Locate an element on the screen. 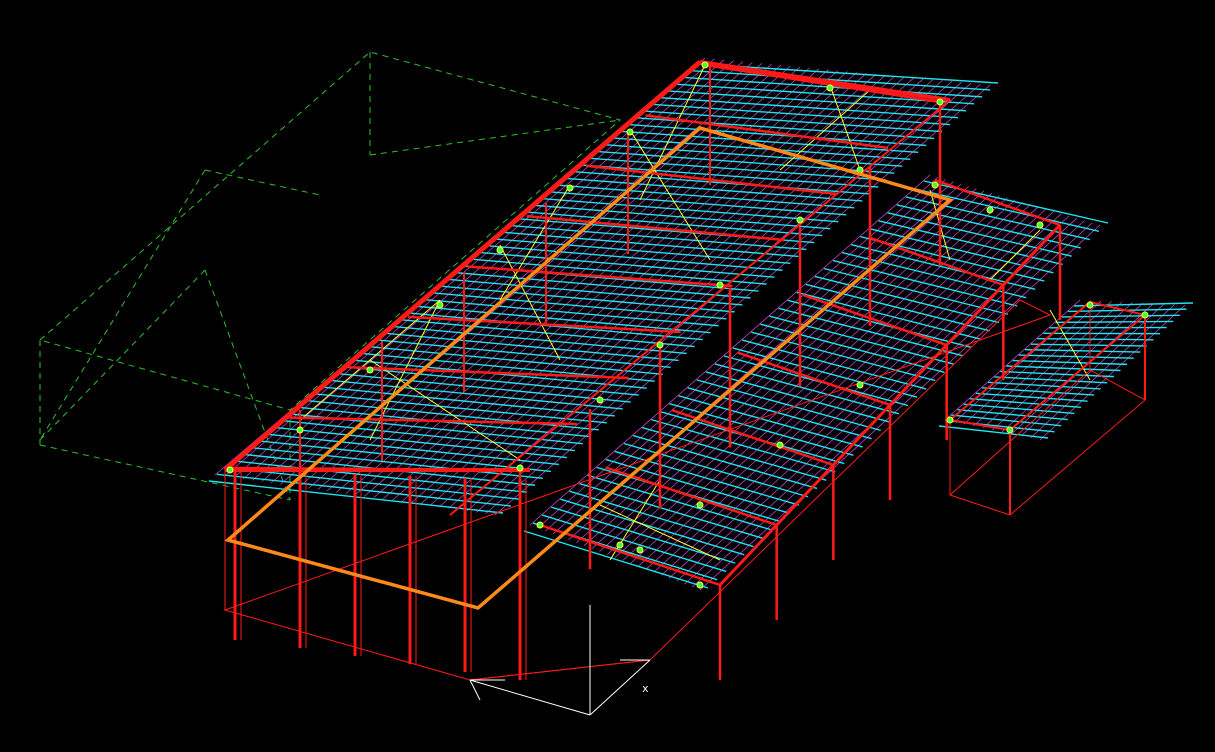 The image size is (1215, 752). y-axis-line is located at coordinates (620, 687).